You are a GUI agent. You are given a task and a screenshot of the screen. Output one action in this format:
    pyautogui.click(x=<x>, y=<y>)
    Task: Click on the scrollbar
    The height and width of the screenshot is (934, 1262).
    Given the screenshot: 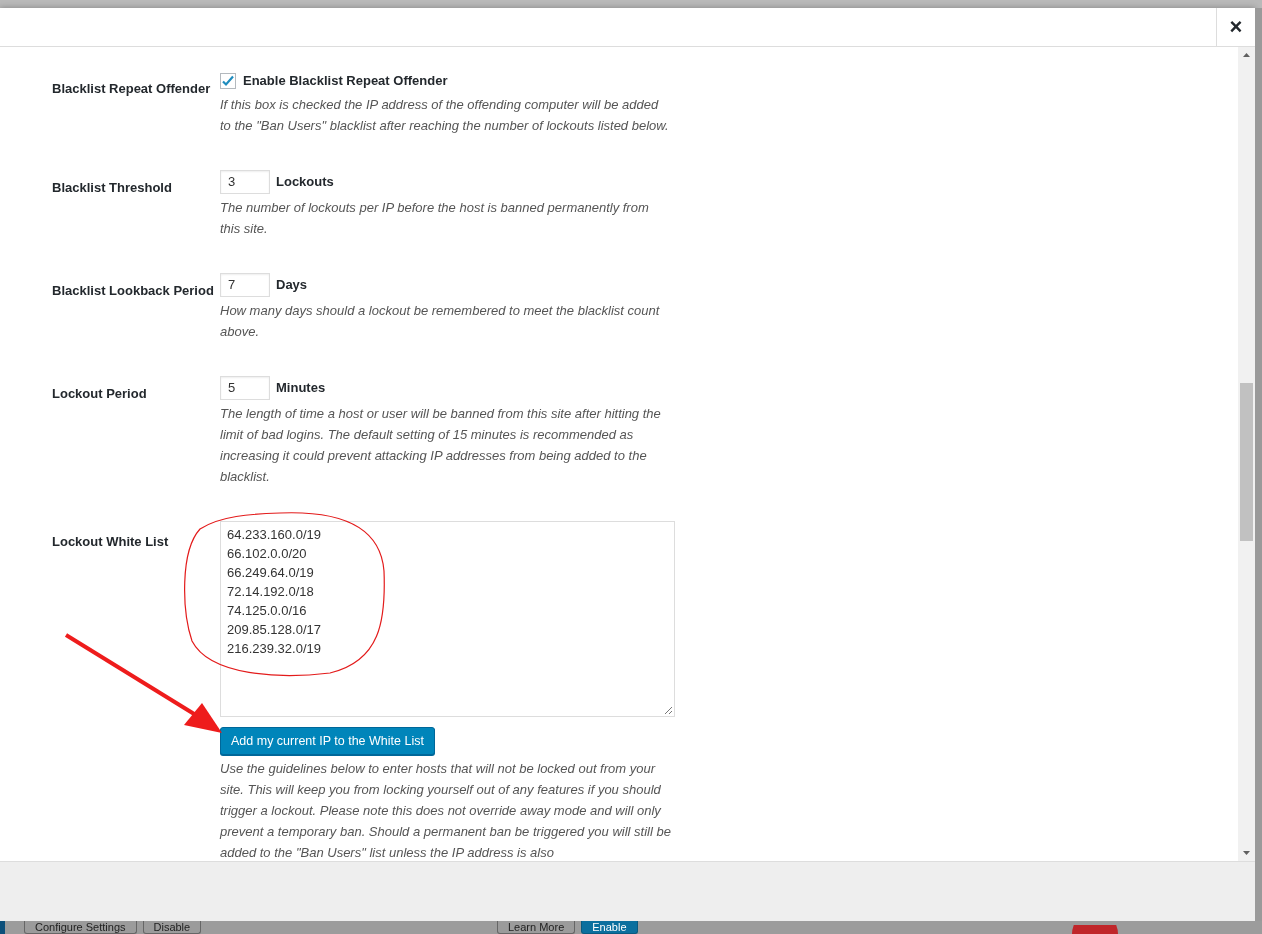 What is the action you would take?
    pyautogui.click(x=1246, y=454)
    